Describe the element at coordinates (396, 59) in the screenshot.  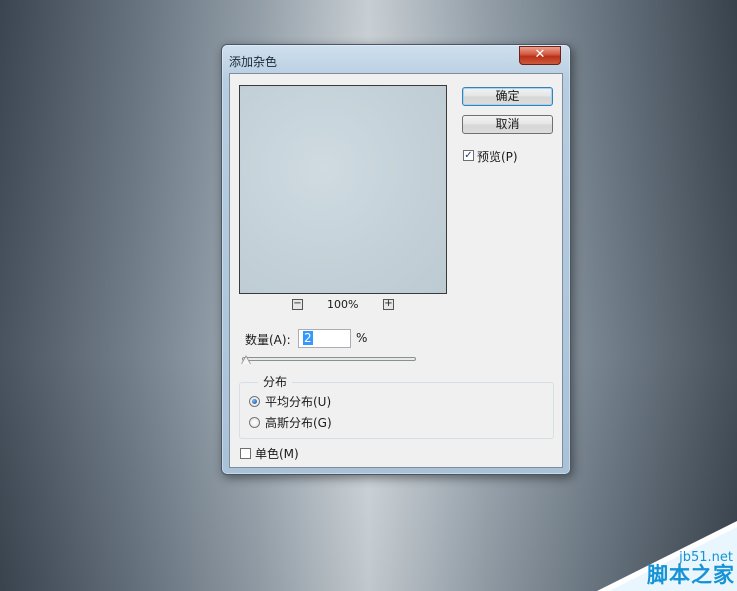
I see `title-bar: 添加杂色 ✕` at that location.